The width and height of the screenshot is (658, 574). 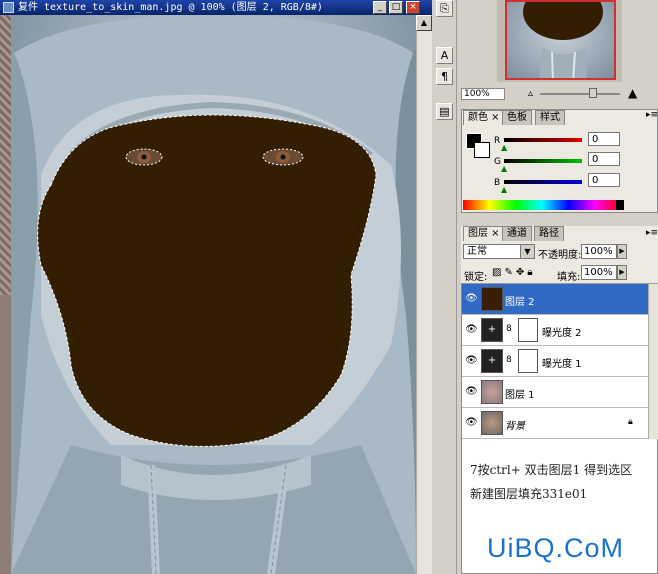 What do you see at coordinates (562, 333) in the screenshot?
I see `layer-name: 曝光度 2` at bounding box center [562, 333].